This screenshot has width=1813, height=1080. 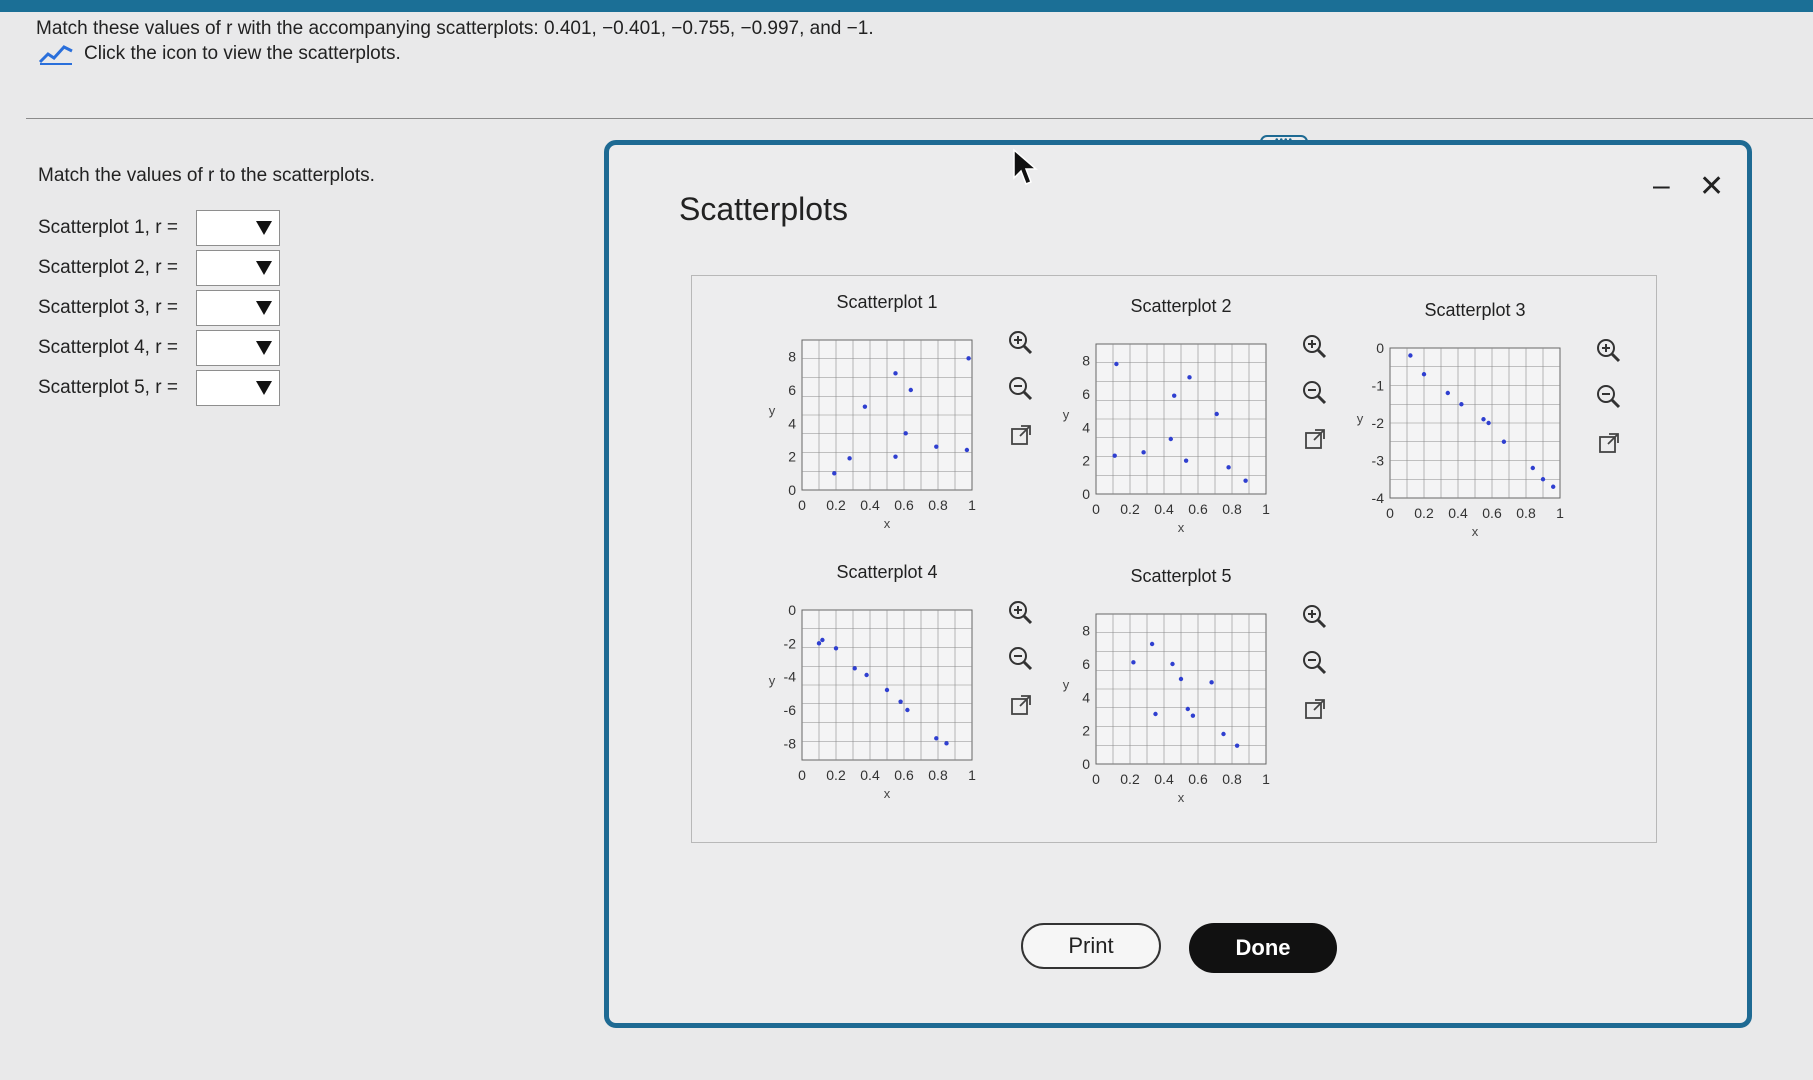 I want to click on scatterplot-svg: Scatterplot 3 0 0.2 0.4 0.6 0.8 1 0 -1 -2 -3 -4 x y, so click(x=1460, y=419).